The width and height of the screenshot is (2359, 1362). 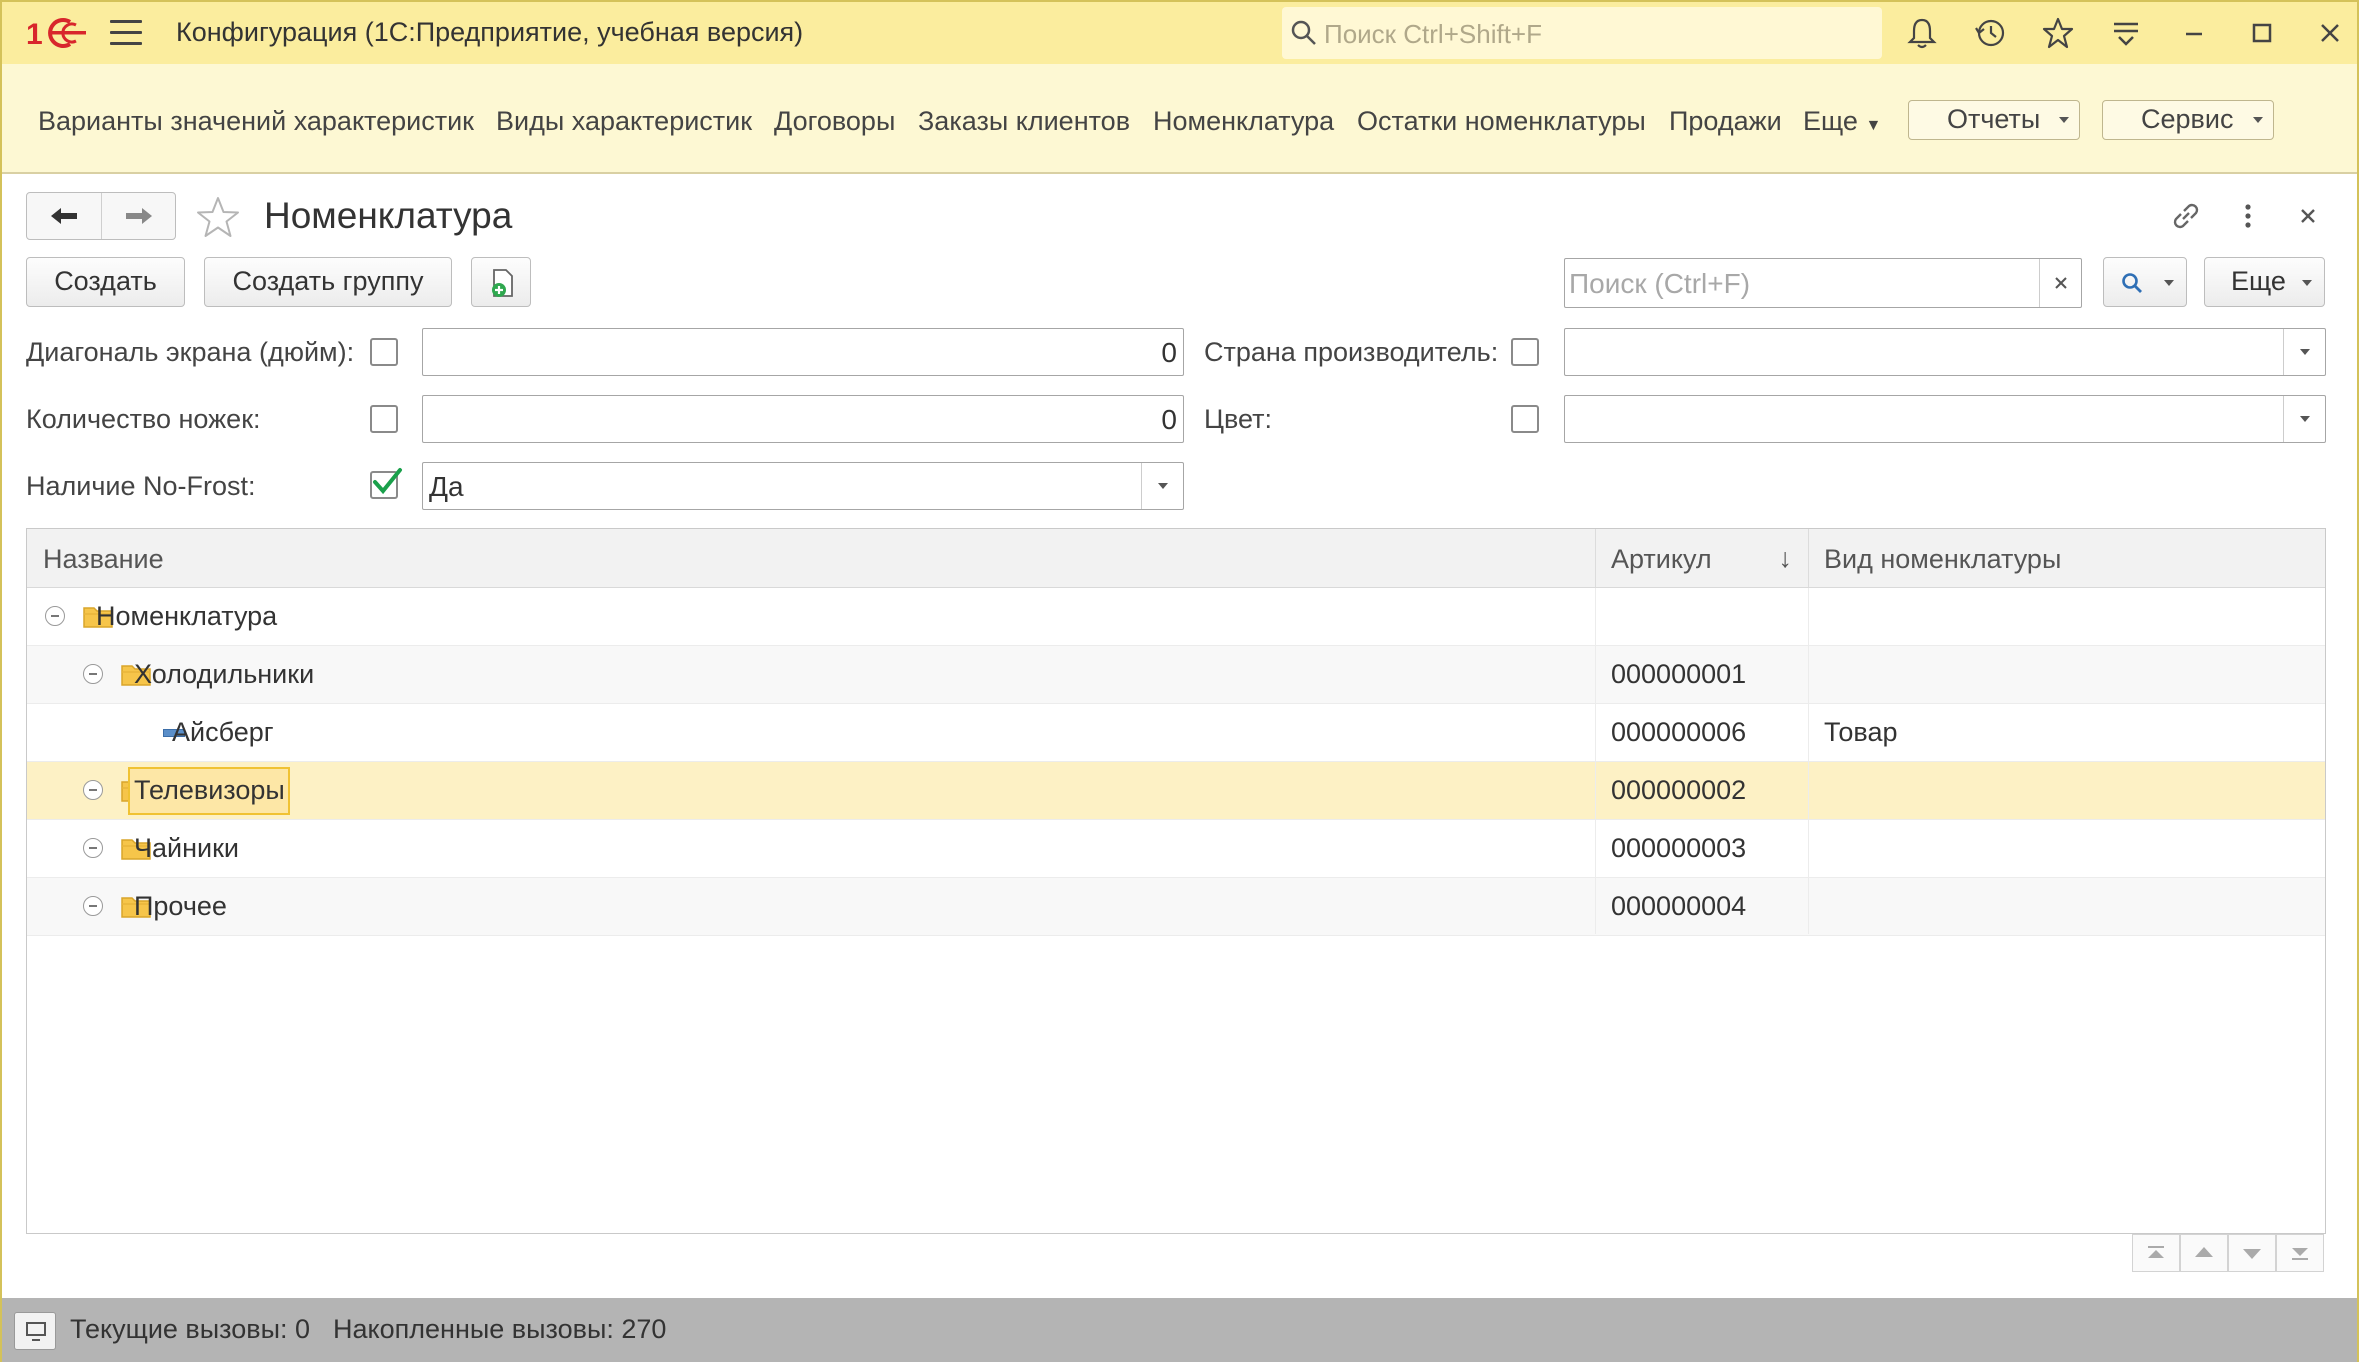 What do you see at coordinates (1176, 907) in the screenshot?
I see `table-row: Прочее 000000004` at bounding box center [1176, 907].